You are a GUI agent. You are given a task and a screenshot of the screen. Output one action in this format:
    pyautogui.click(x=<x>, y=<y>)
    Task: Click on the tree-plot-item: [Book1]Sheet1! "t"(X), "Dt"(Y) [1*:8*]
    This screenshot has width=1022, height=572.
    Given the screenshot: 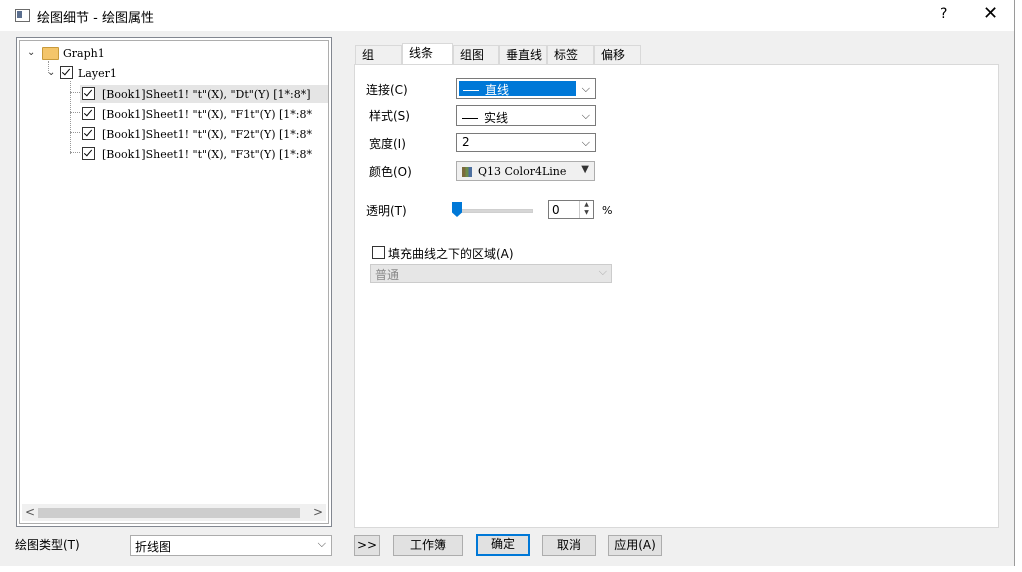 What is the action you would take?
    pyautogui.click(x=204, y=94)
    